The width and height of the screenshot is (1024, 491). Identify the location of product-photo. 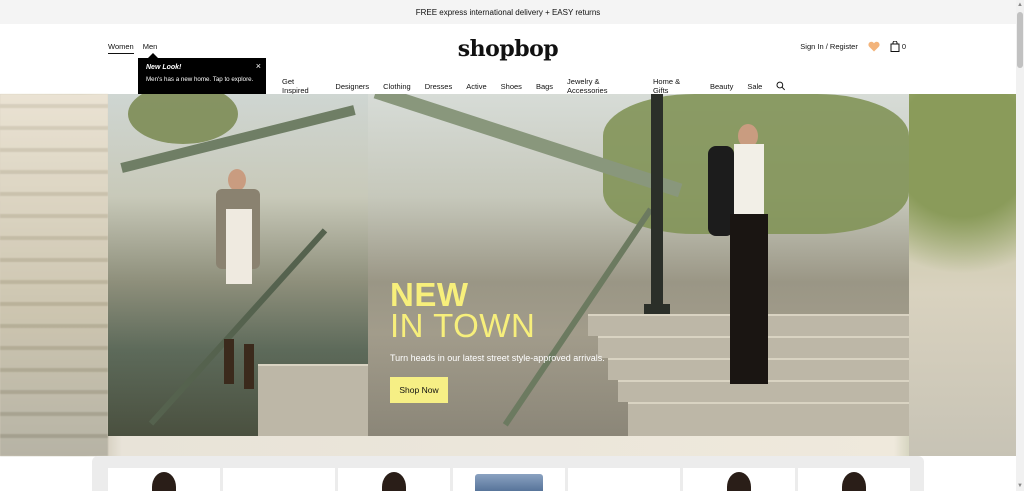
(509, 482).